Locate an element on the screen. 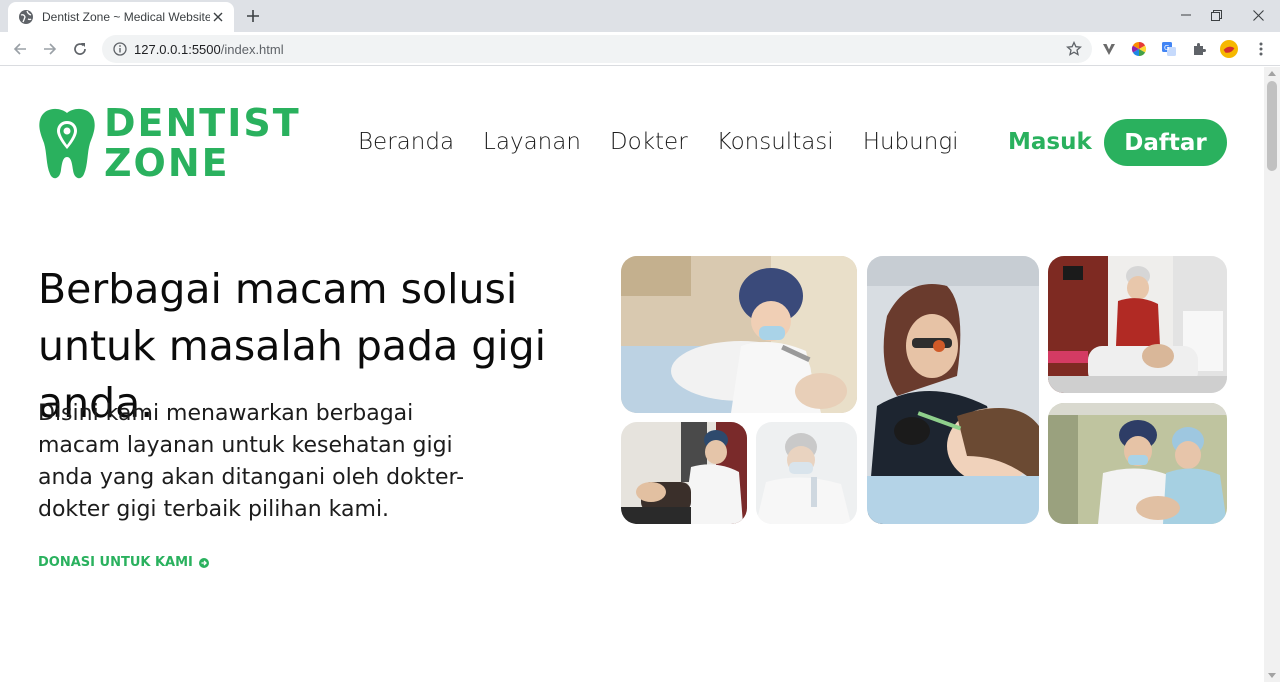  reload-icon is located at coordinates (80, 49).